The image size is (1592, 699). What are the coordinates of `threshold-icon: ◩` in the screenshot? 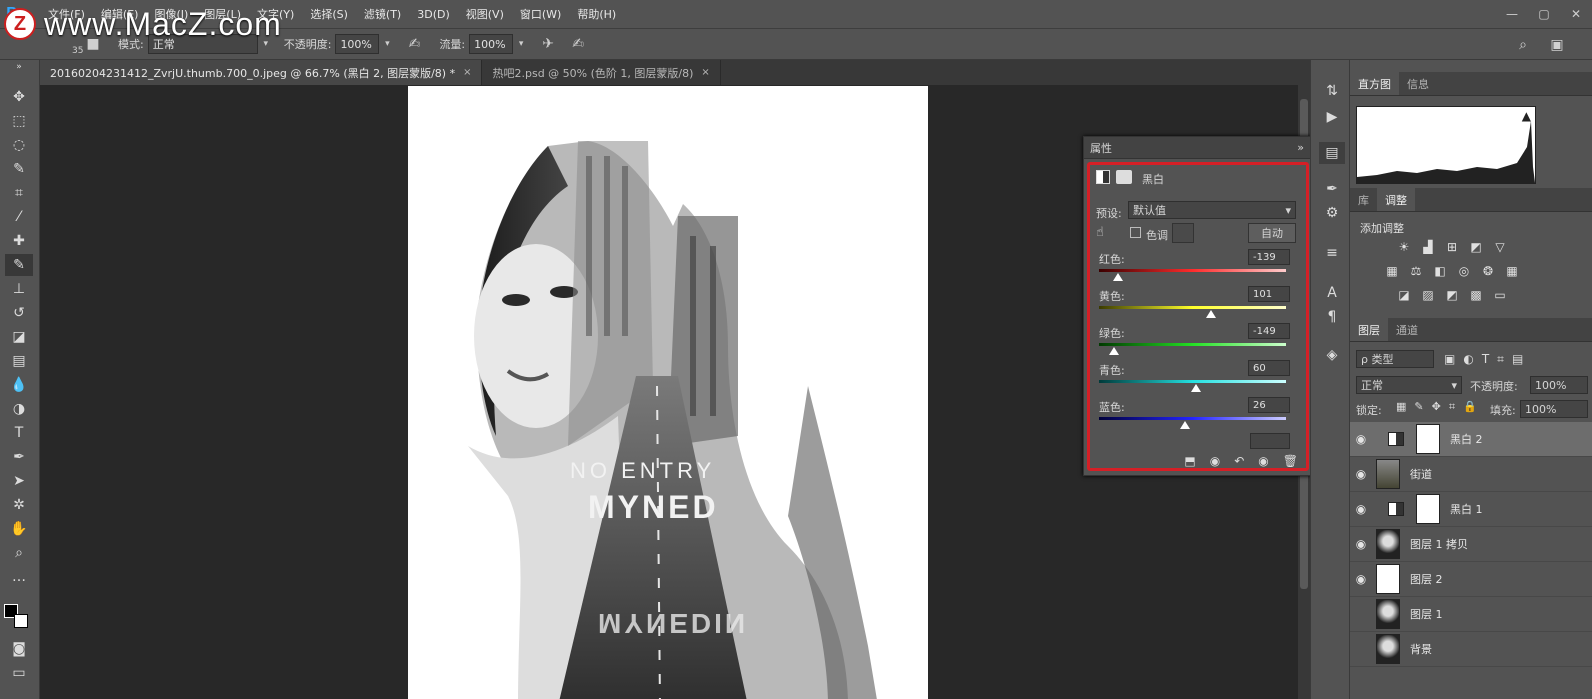 It's located at (1452, 295).